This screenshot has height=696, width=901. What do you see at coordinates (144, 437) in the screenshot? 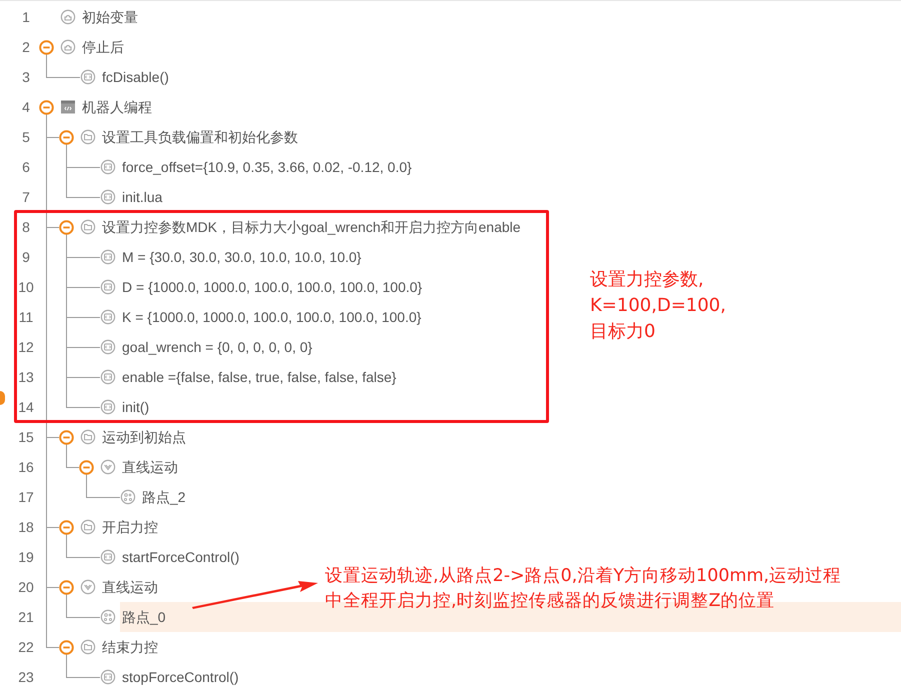
I see `tree-item: 运动到初始点` at bounding box center [144, 437].